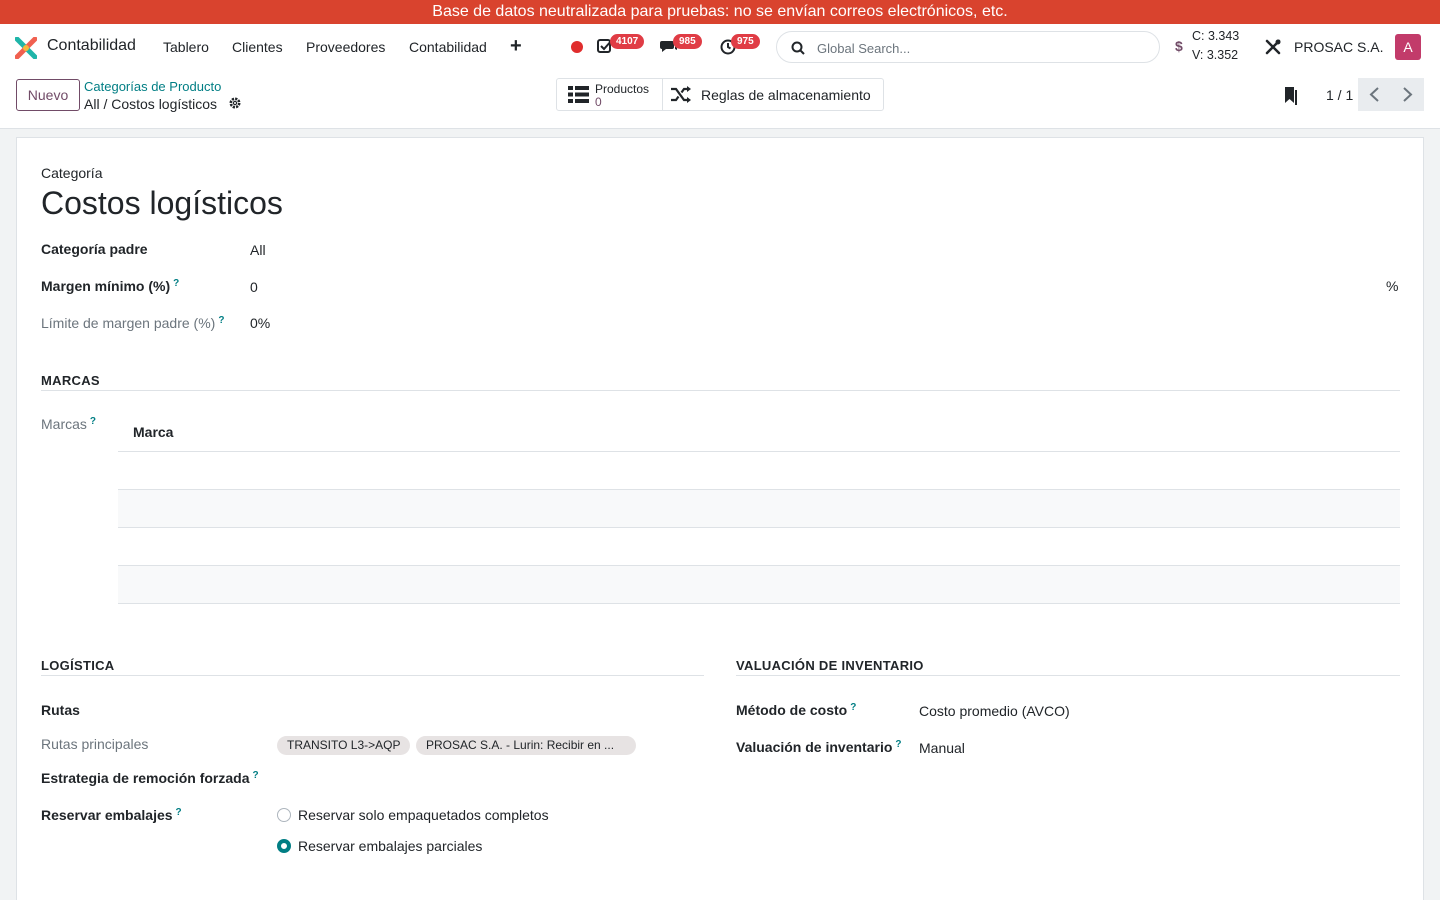 This screenshot has width=1440, height=900. I want to click on activities-count-badge: 4107, so click(627, 41).